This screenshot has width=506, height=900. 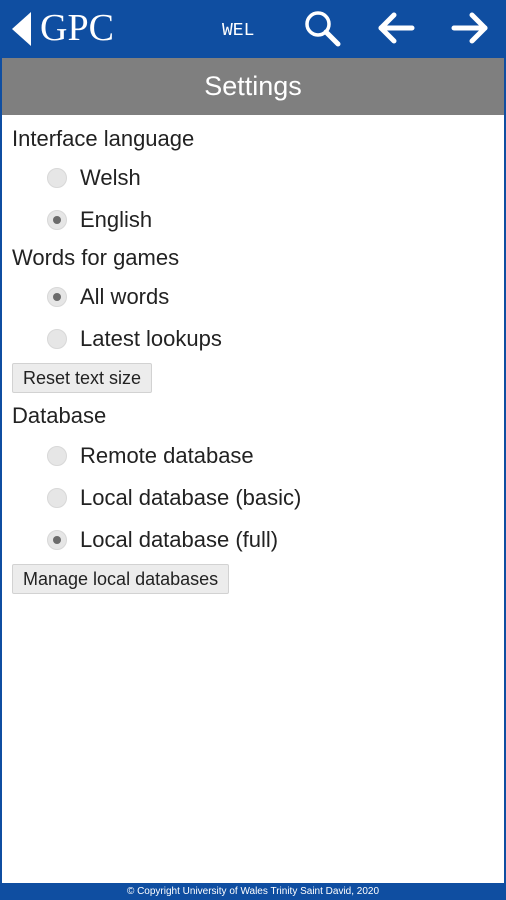 I want to click on page-title: Settings, so click(x=253, y=86).